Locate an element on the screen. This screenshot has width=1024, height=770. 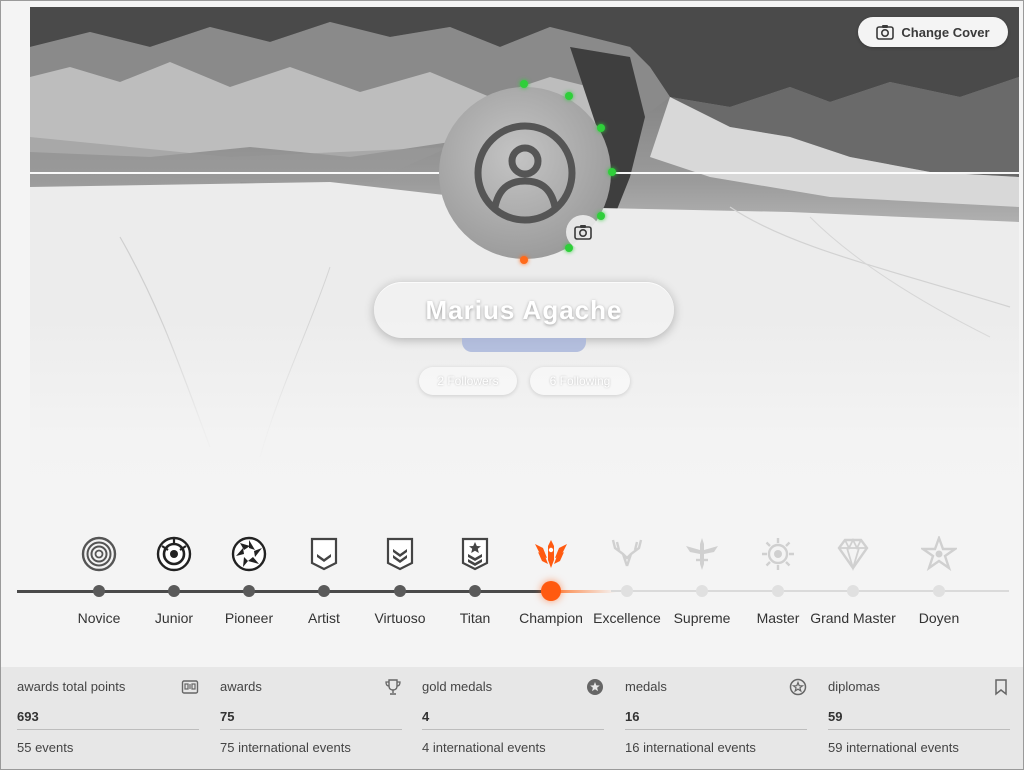
track-remaining is located at coordinates (810, 591).